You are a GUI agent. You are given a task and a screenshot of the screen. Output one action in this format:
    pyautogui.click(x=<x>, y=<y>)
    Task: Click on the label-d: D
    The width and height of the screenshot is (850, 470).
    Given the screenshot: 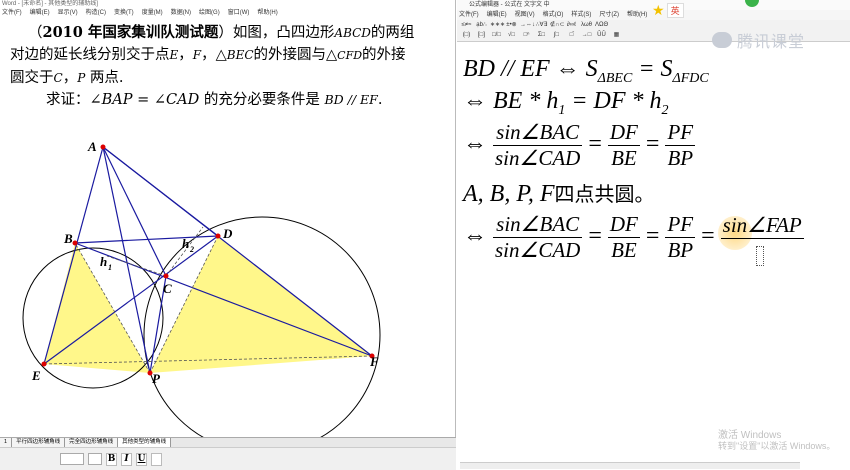 What is the action you would take?
    pyautogui.click(x=227, y=233)
    